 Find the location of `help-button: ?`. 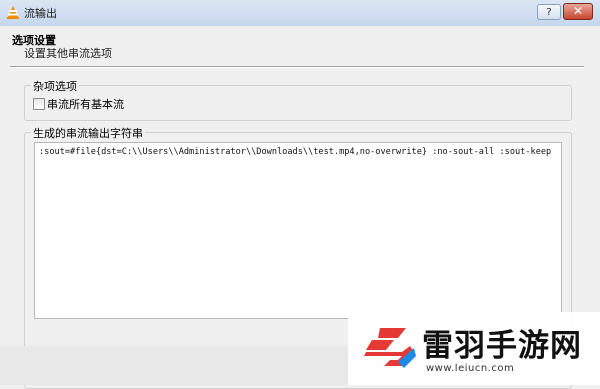

help-button: ? is located at coordinates (549, 12).